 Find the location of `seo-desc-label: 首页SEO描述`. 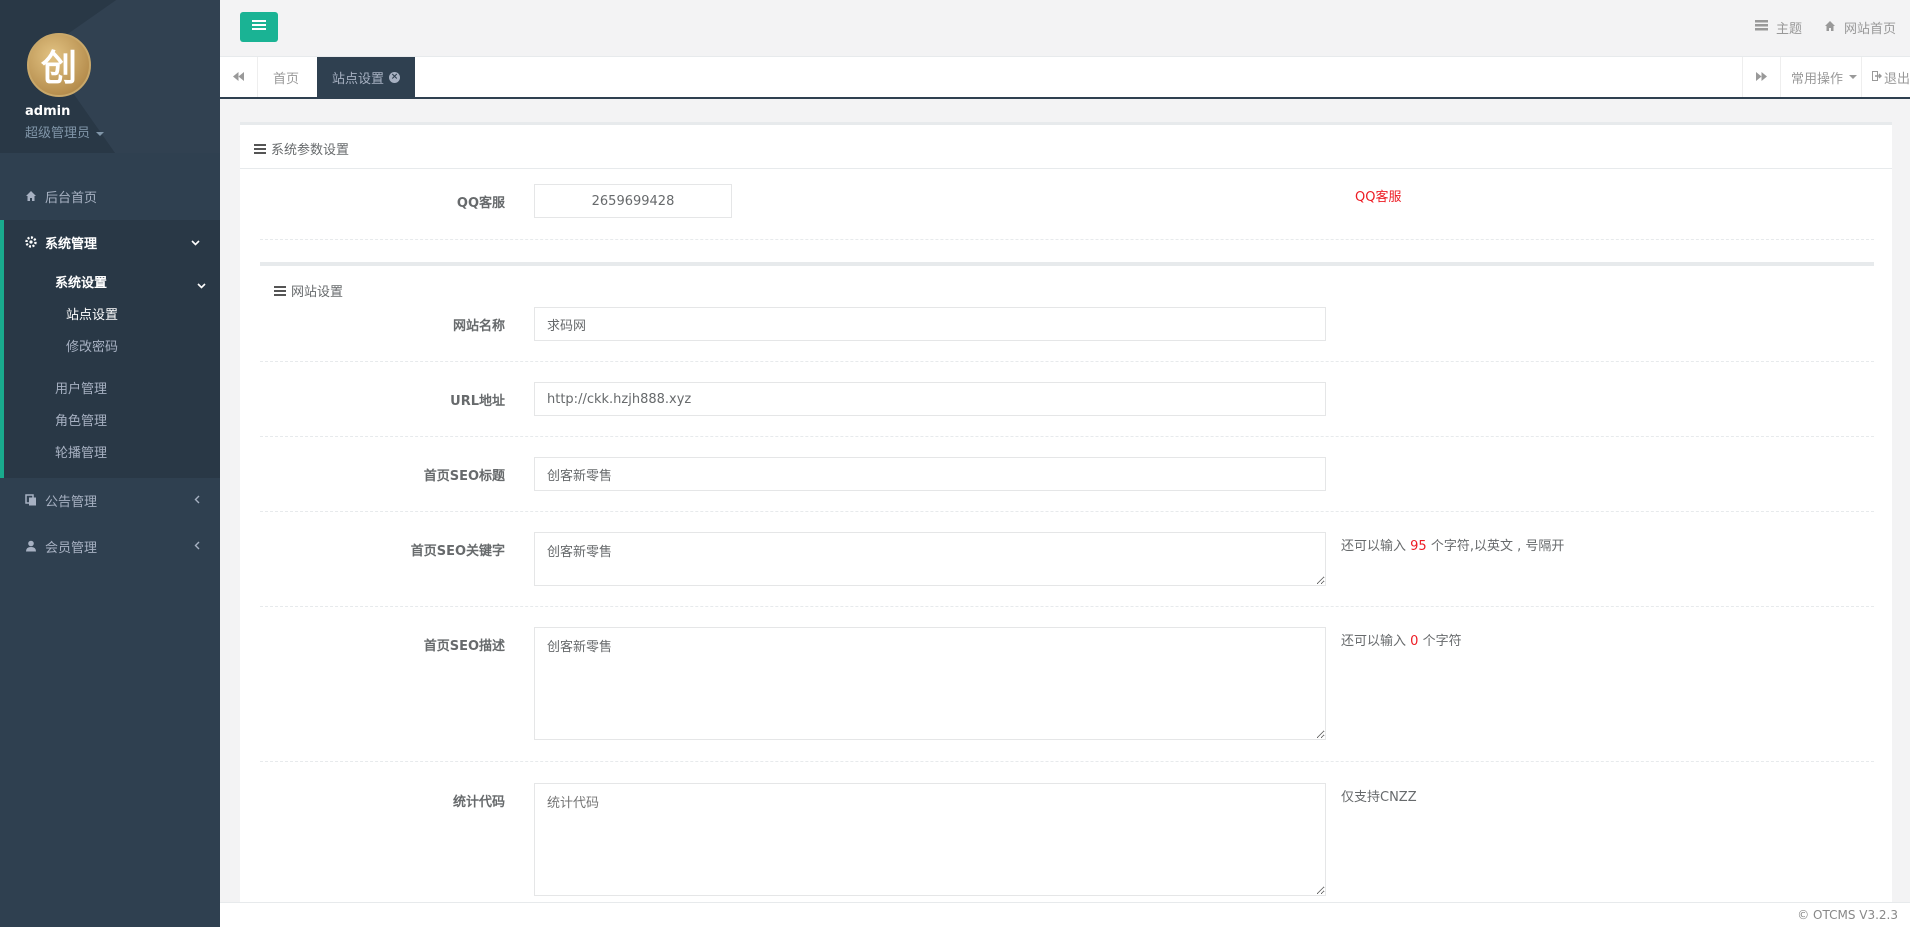

seo-desc-label: 首页SEO描述 is located at coordinates (464, 646).